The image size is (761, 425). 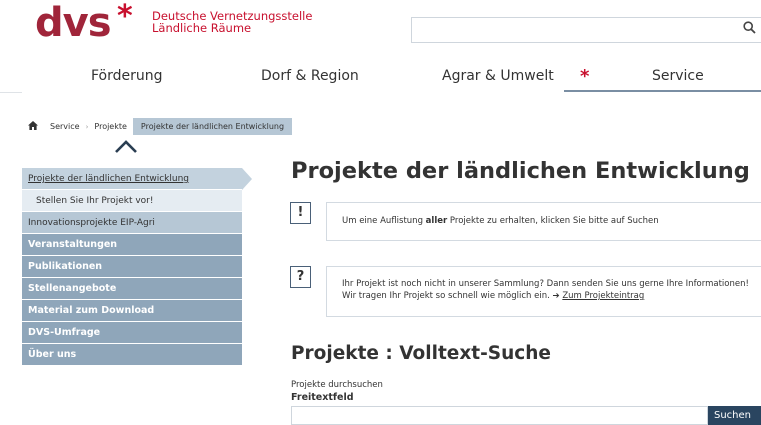 I want to click on nav-item-service: Service, so click(x=678, y=76).